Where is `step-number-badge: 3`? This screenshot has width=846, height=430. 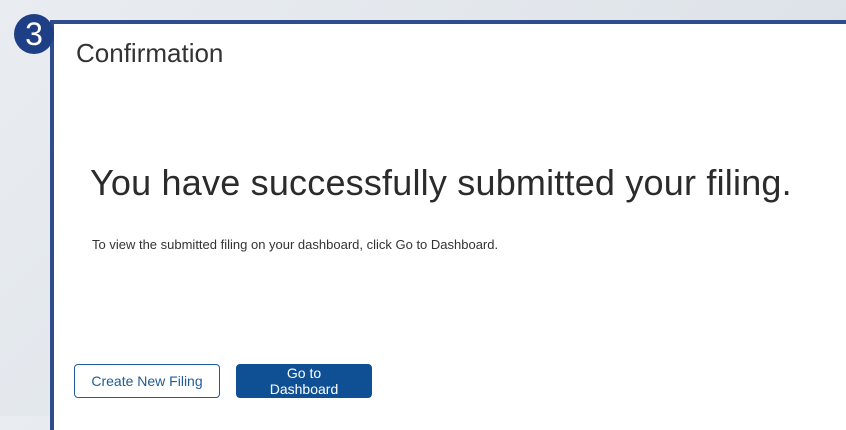
step-number-badge: 3 is located at coordinates (34, 34).